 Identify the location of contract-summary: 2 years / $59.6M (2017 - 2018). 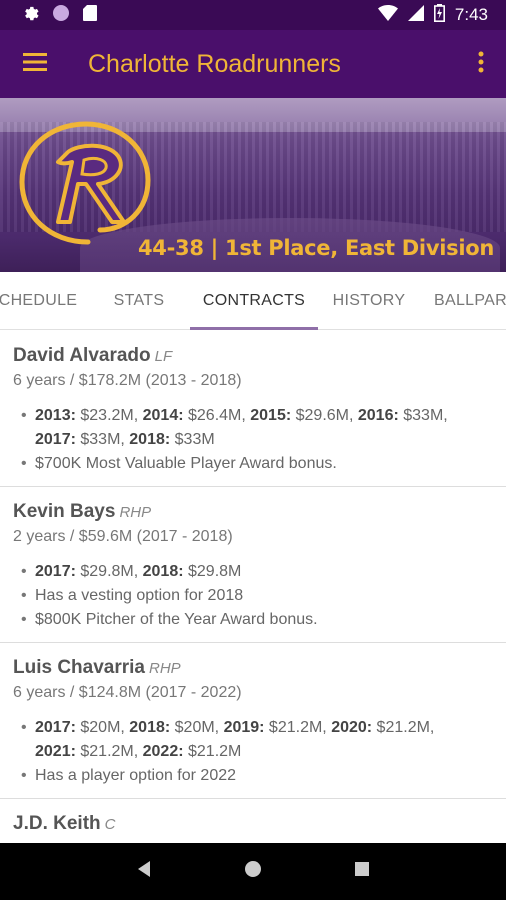
(123, 536).